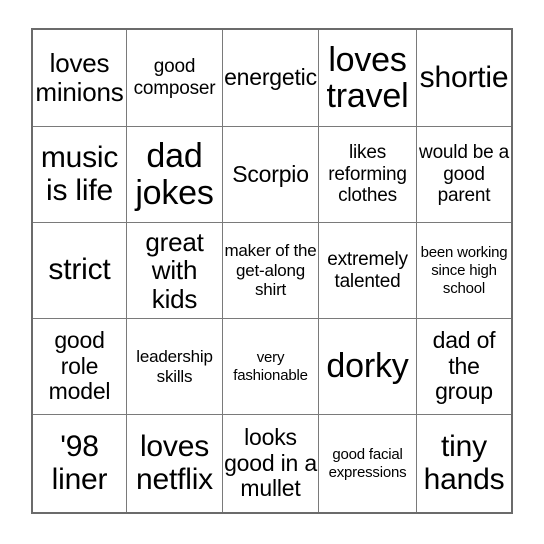 The height and width of the screenshot is (544, 544). I want to click on bingo-cell-text: good role model, so click(79, 365).